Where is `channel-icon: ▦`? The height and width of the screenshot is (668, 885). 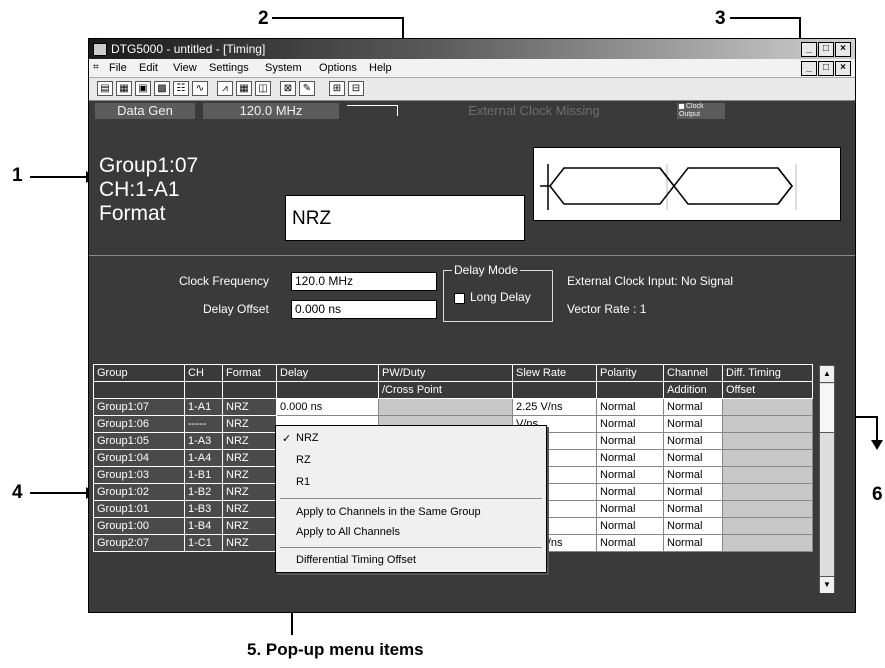
channel-icon: ▦ is located at coordinates (244, 88).